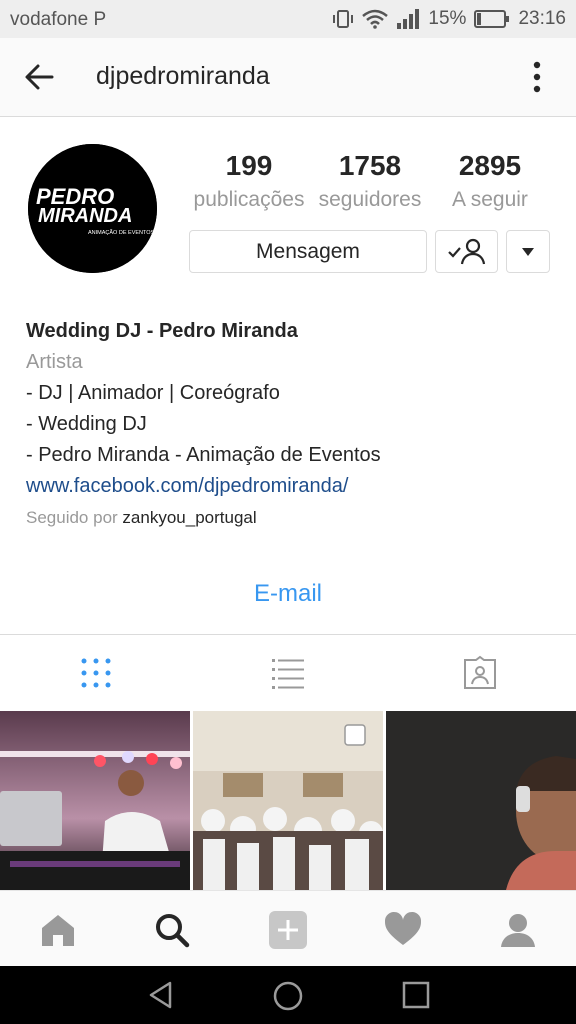 The height and width of the screenshot is (1024, 576). What do you see at coordinates (518, 930) in the screenshot?
I see `profile-icon` at bounding box center [518, 930].